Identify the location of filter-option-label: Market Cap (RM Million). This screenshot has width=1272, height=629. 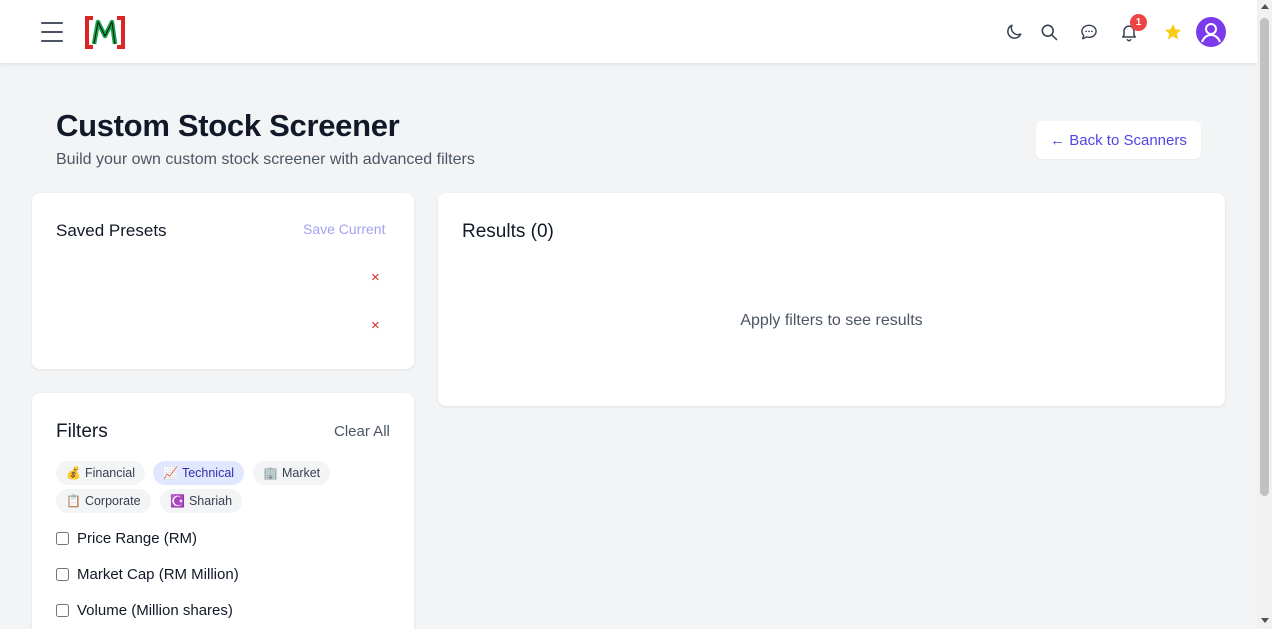
(158, 574).